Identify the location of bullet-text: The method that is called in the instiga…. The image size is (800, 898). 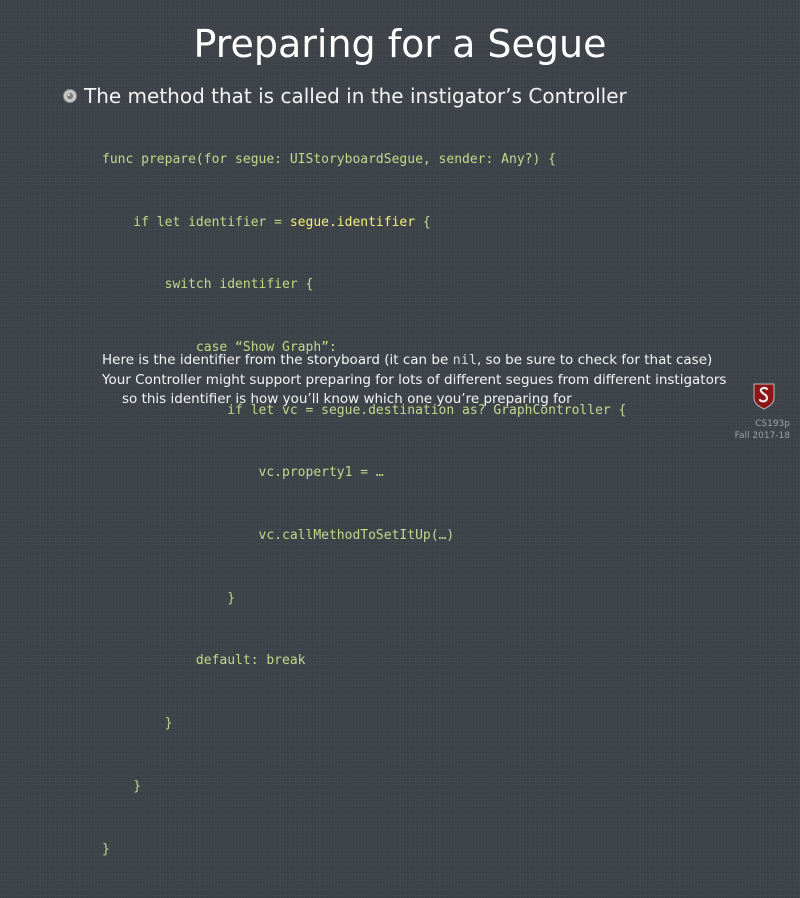
(355, 96).